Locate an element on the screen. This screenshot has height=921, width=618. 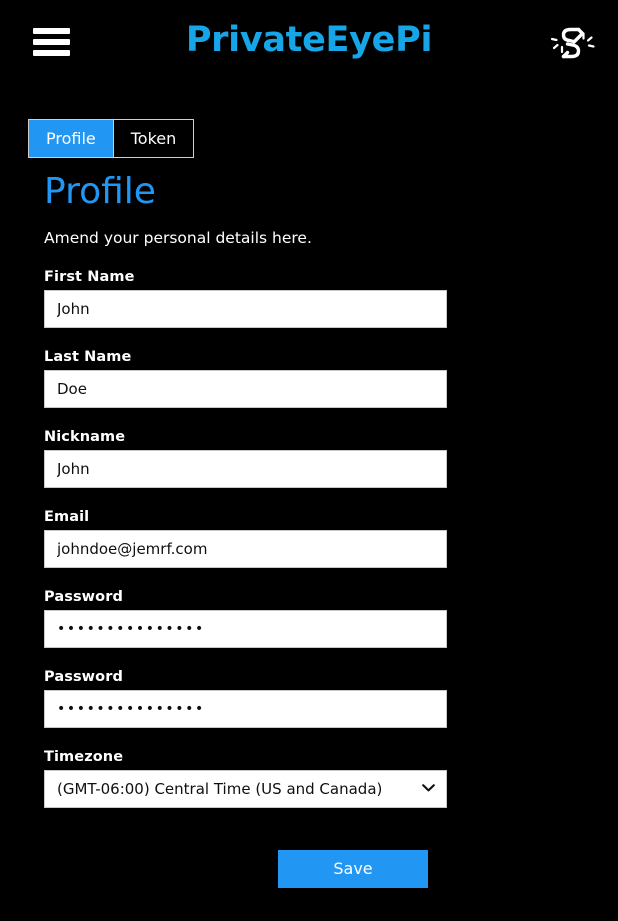
save-button: Save is located at coordinates (353, 869).